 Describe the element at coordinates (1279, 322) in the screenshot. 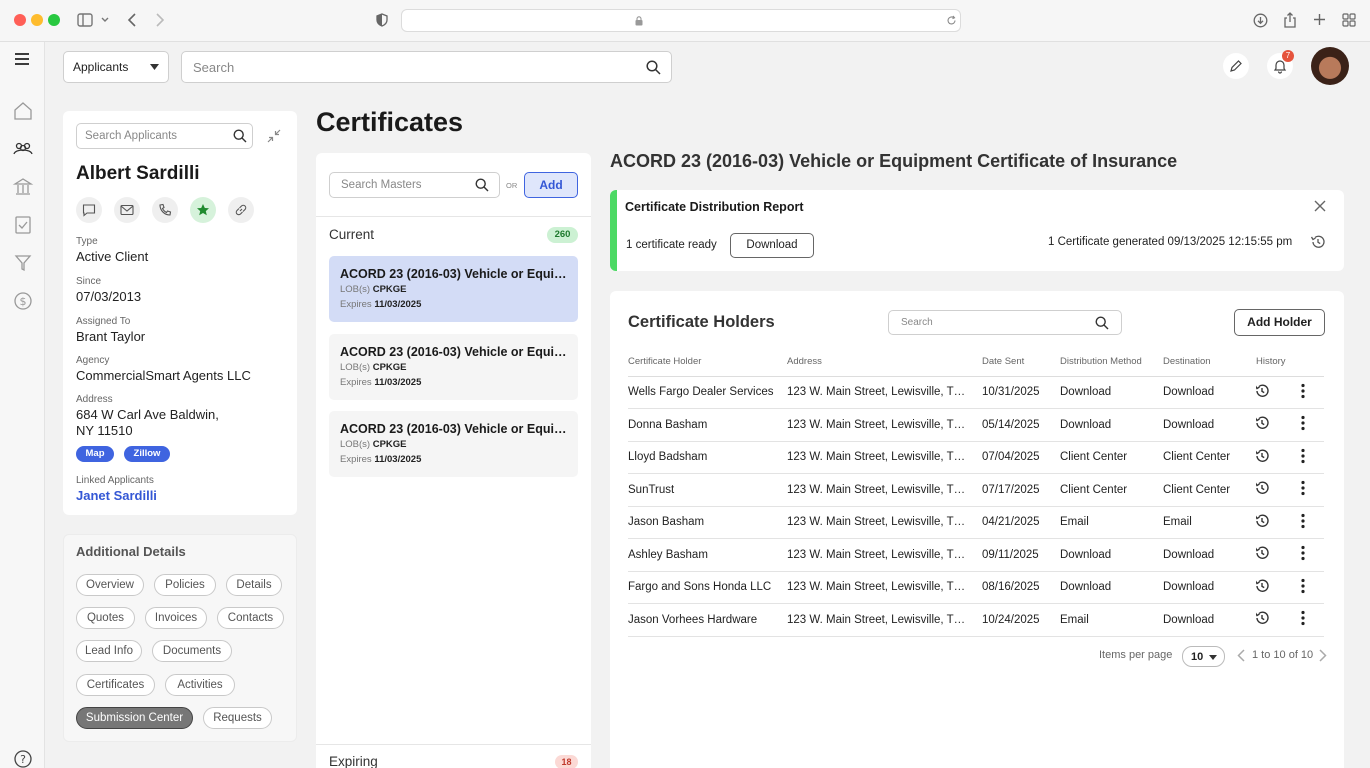

I see `add-holder-button: Add Holder` at that location.